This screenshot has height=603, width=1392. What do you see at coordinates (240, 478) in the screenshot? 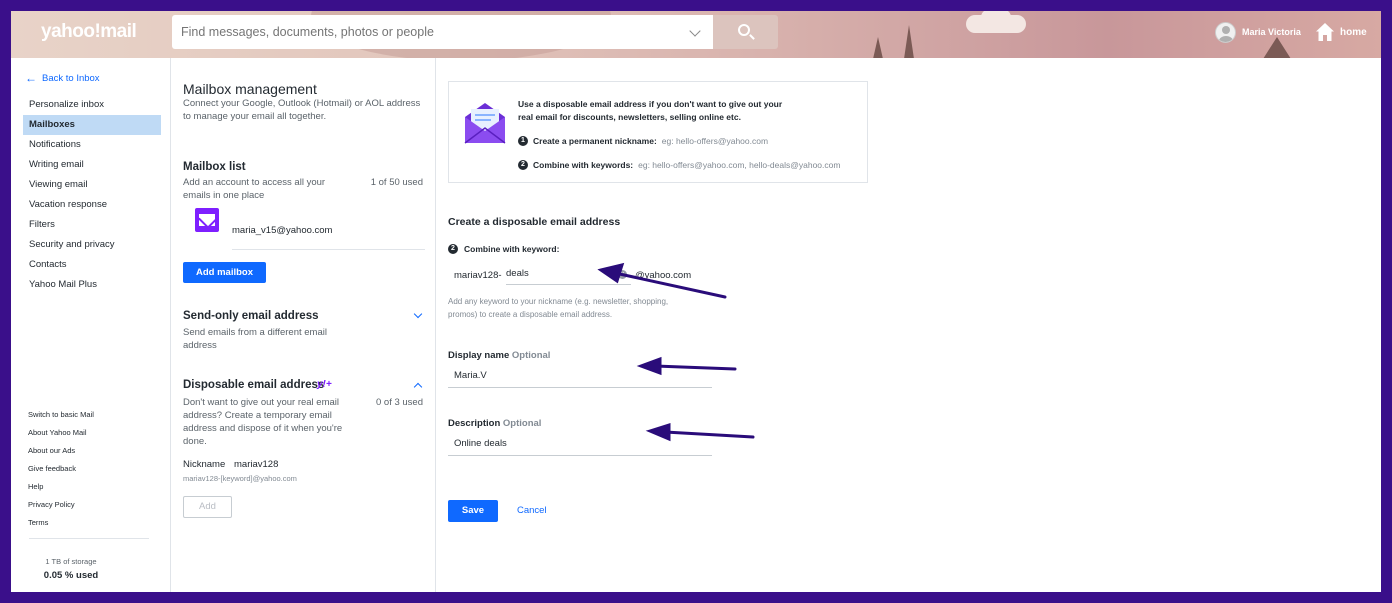
I see `nickname-pattern: mariav128-[keyword]@yahoo.com` at bounding box center [240, 478].